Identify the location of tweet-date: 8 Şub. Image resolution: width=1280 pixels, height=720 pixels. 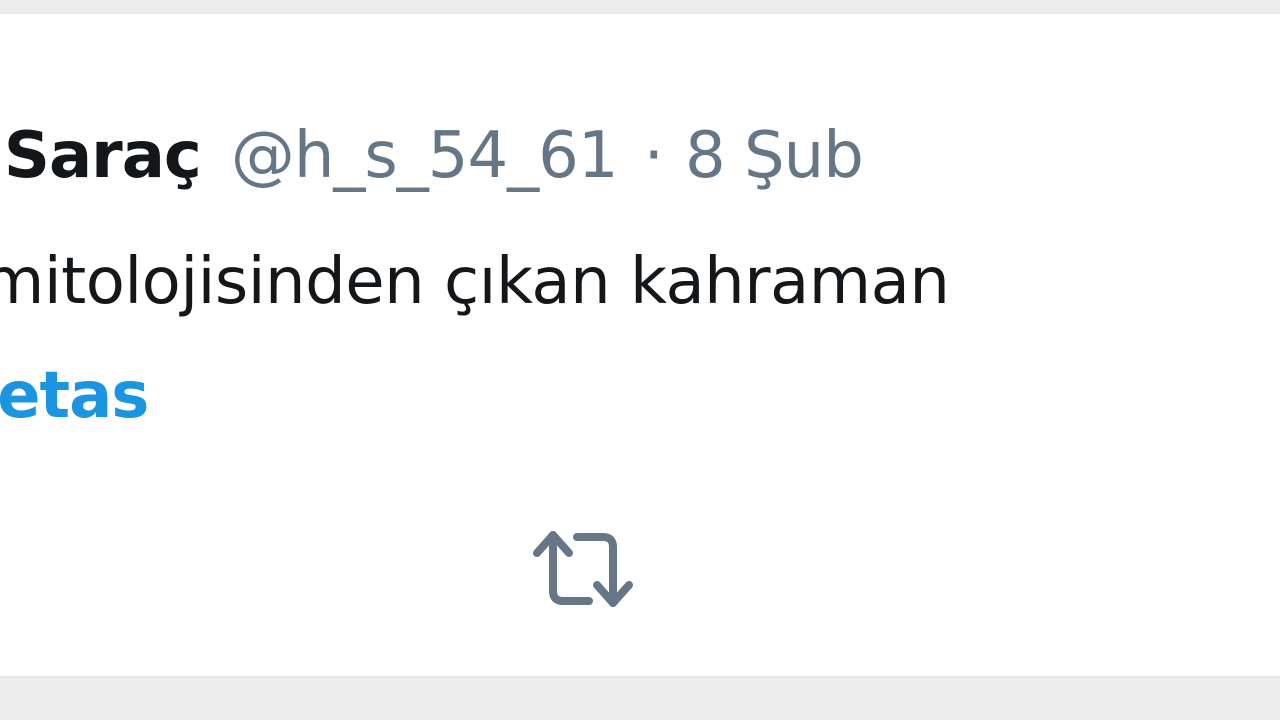
(774, 156).